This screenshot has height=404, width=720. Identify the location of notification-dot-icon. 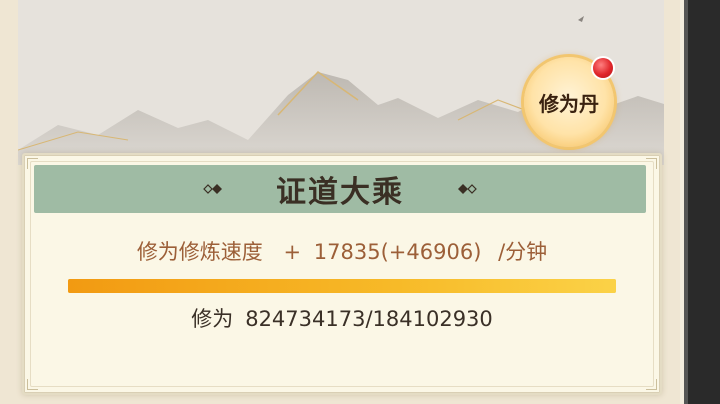
(603, 68).